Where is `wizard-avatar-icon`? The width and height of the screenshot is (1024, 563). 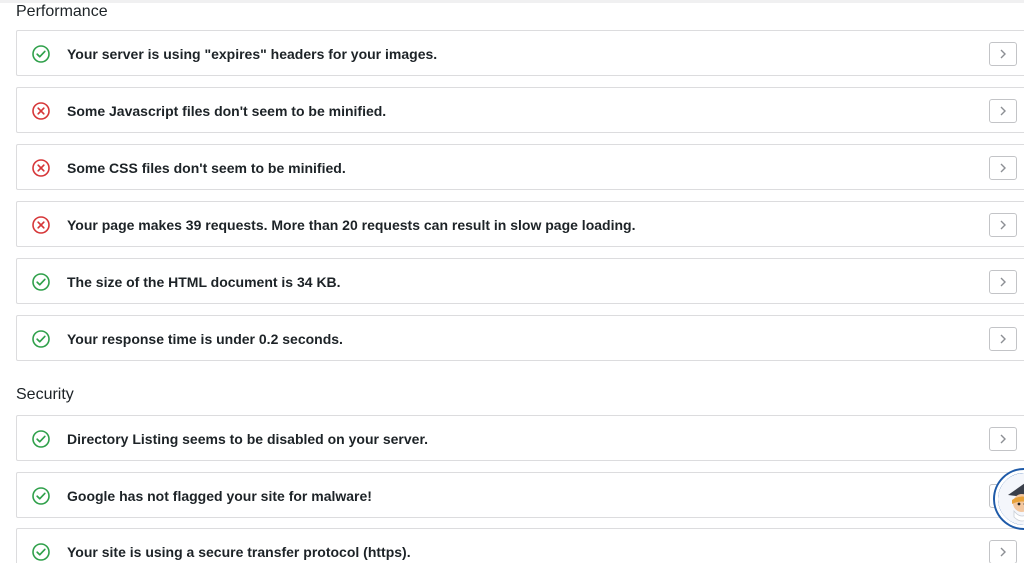 wizard-avatar-icon is located at coordinates (1011, 499).